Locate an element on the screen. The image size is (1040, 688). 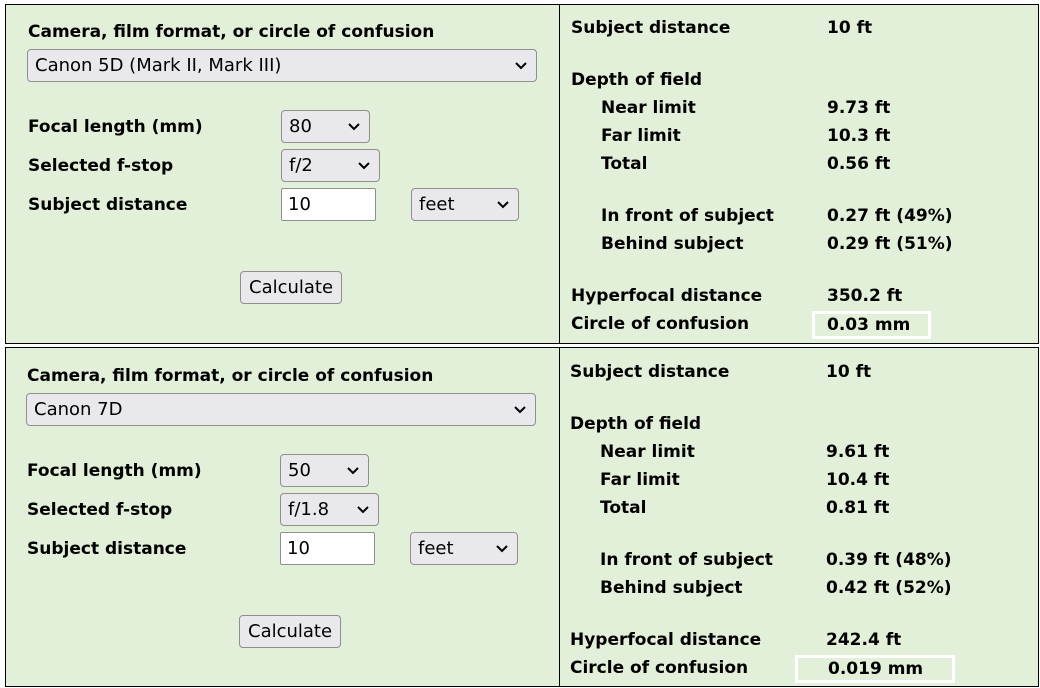
total-value: 0.81 ft is located at coordinates (858, 508).